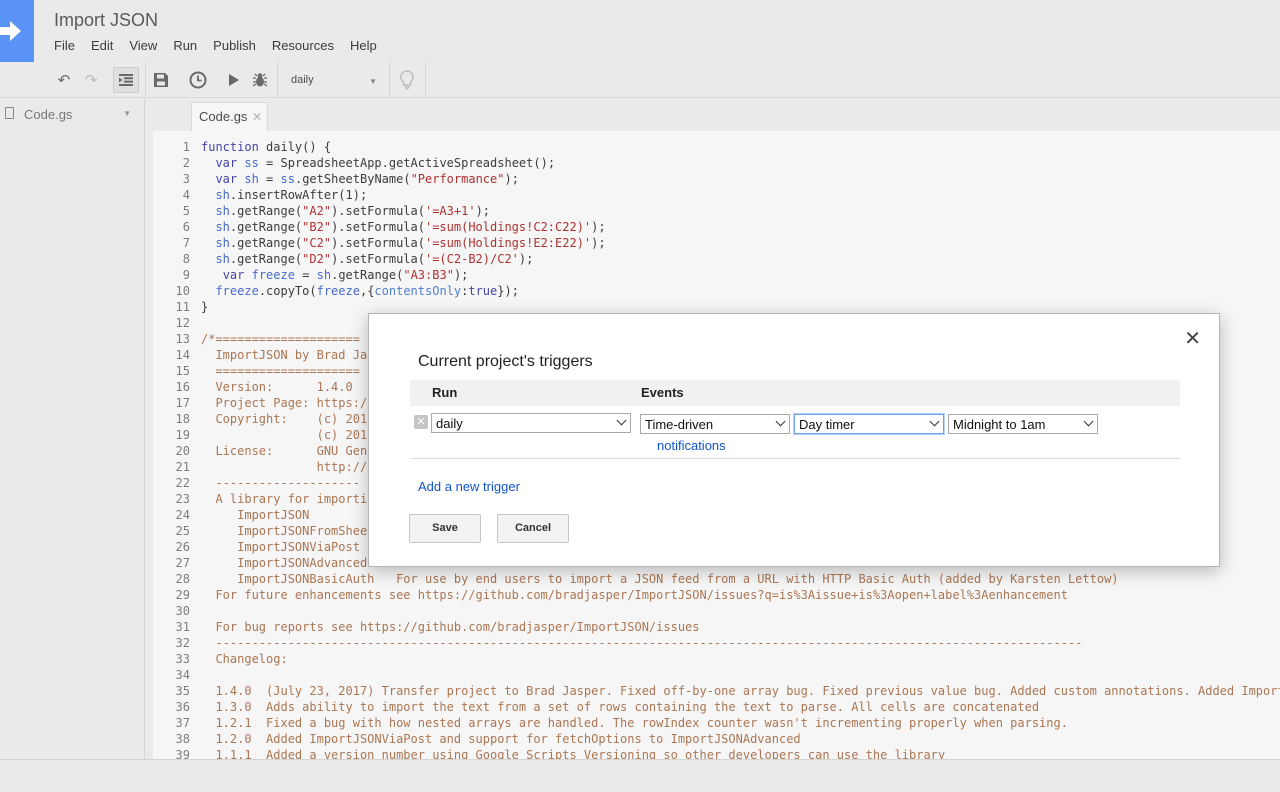 Image resolution: width=1280 pixels, height=792 pixels. Describe the element at coordinates (421, 422) in the screenshot. I see `delete-trigger-icon: ✕` at that location.